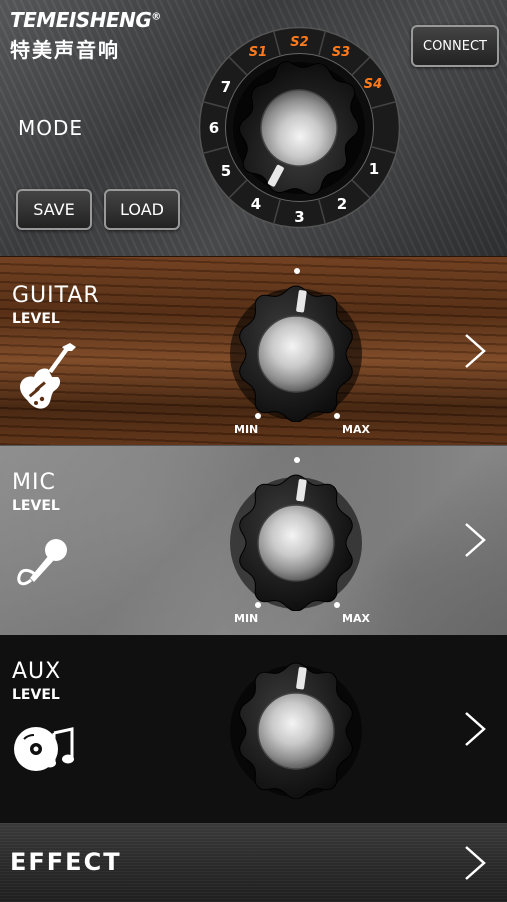  Describe the element at coordinates (246, 429) in the screenshot. I see `guitar-min-label: MIN` at that location.